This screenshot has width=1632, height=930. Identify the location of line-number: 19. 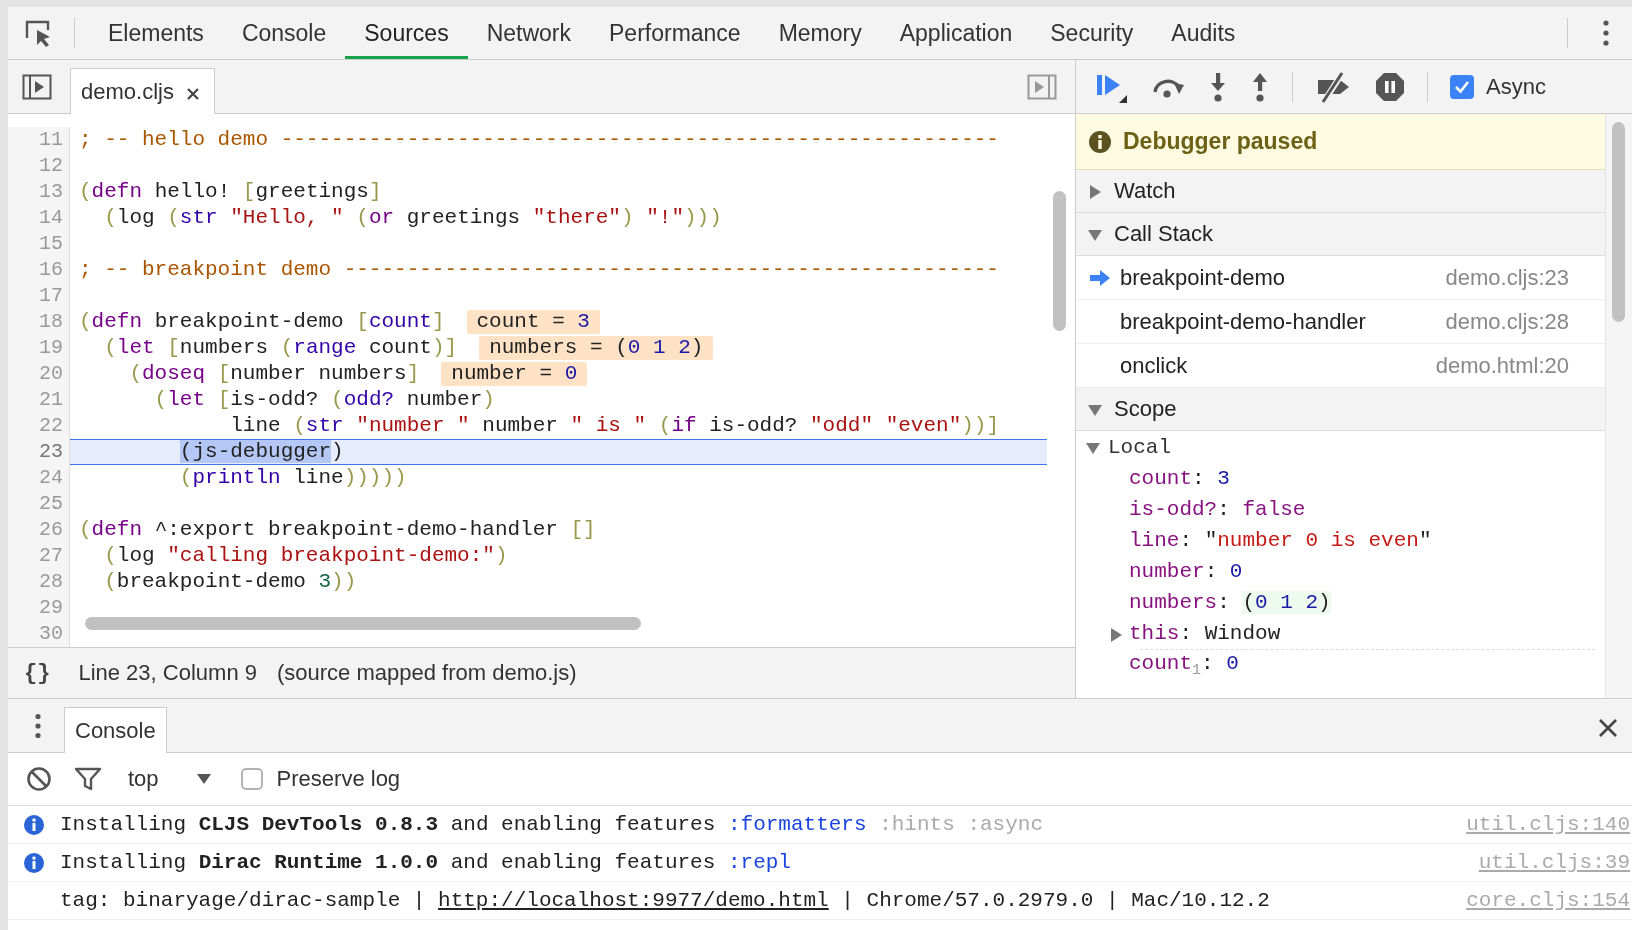
(39, 348).